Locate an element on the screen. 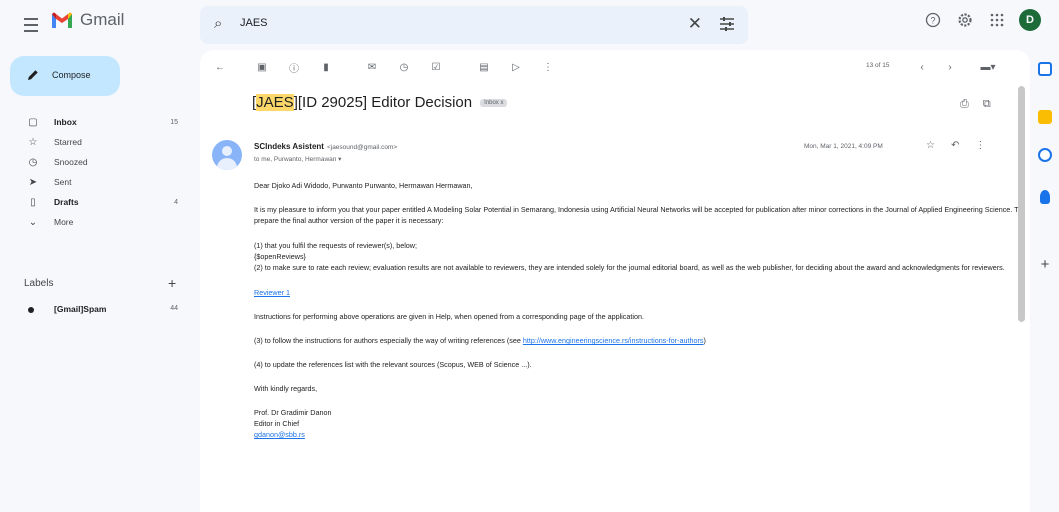 Image resolution: width=1059 pixels, height=512 pixels. nav-item-sent: ➤ Sent is located at coordinates (100, 182).